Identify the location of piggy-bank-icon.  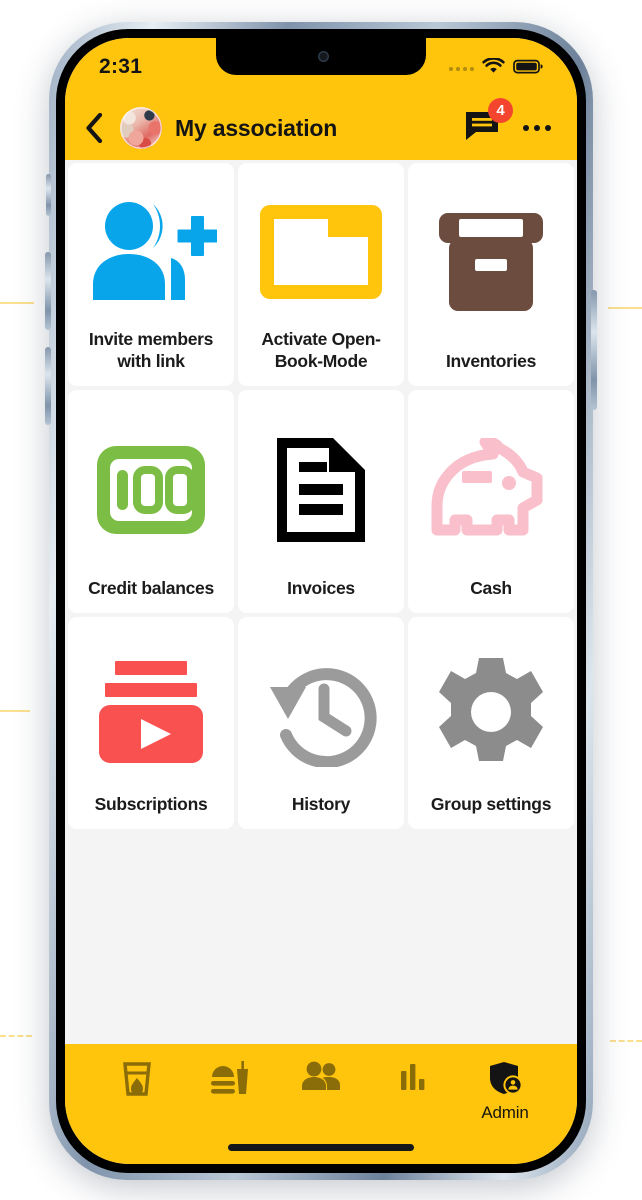
(491, 490).